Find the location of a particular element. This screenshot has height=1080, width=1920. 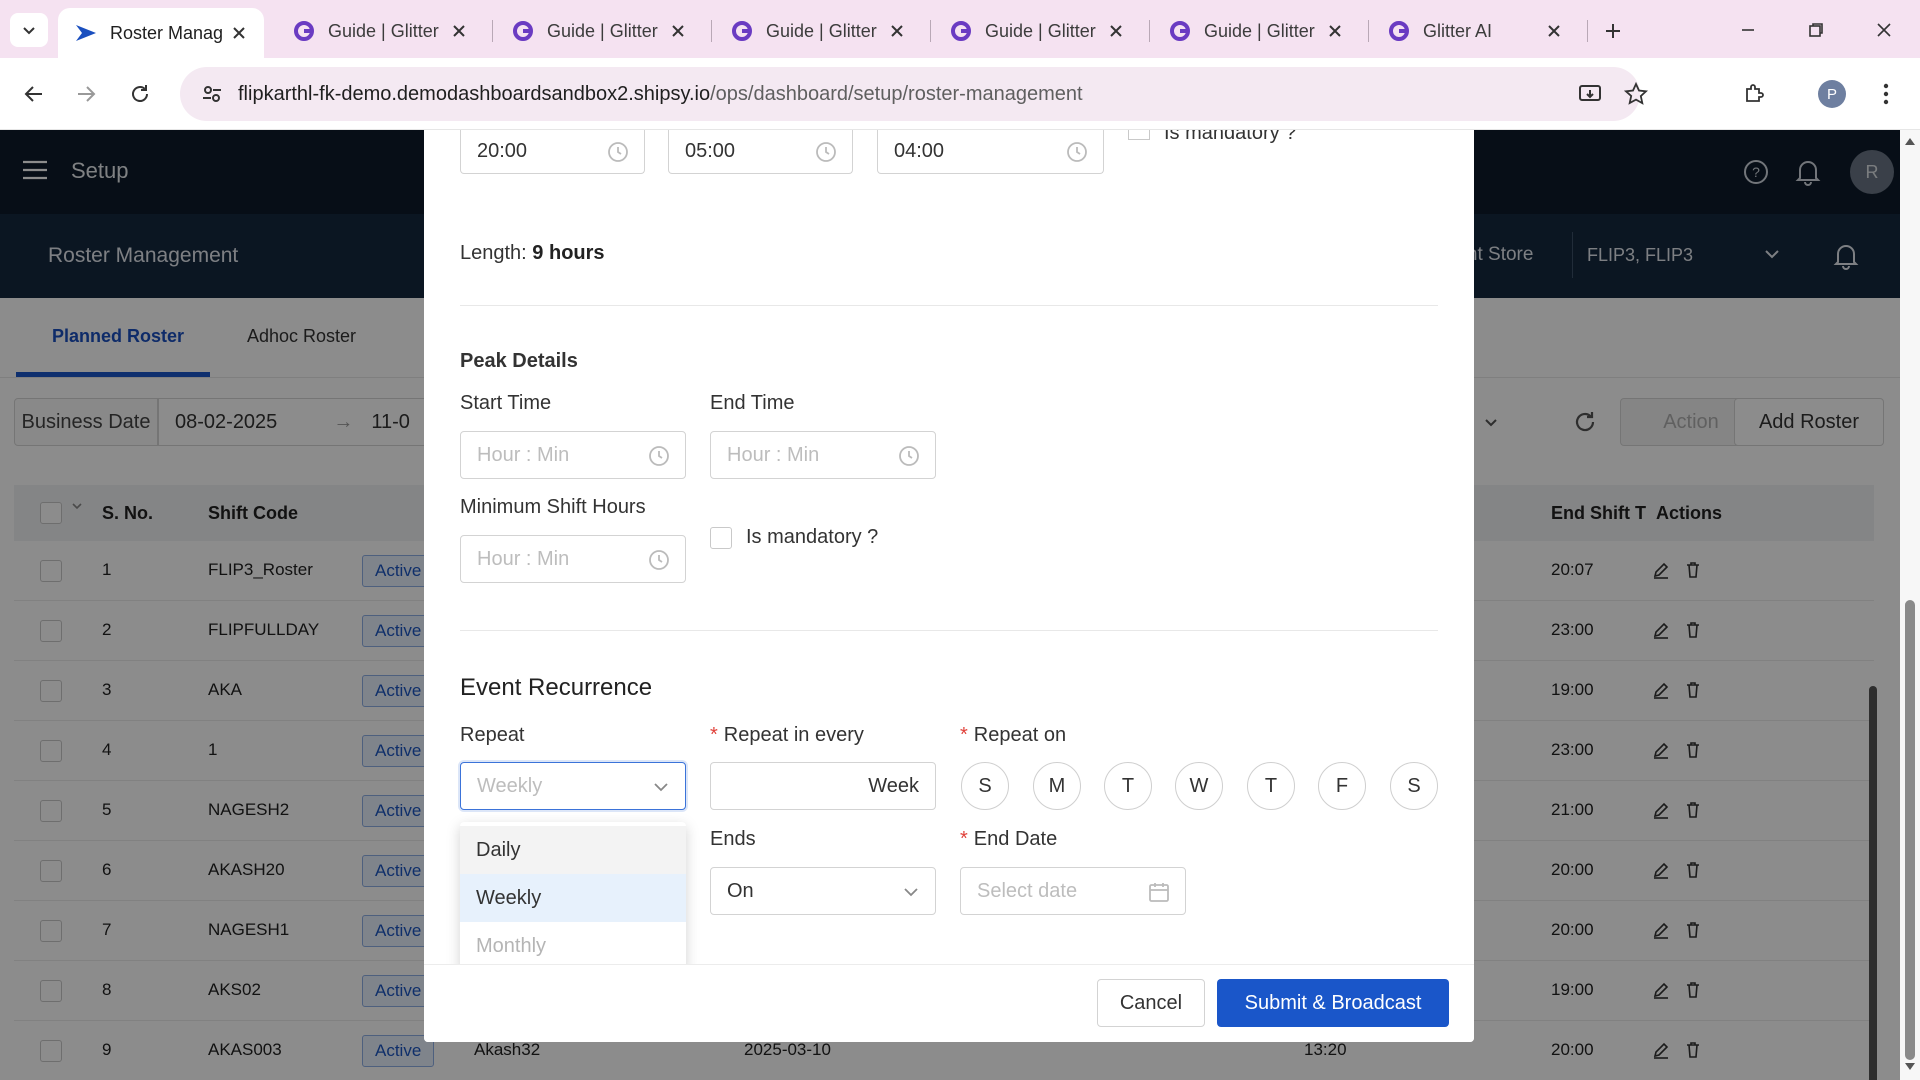

peak-mandatory-label: Is mandatory ? is located at coordinates (812, 537).